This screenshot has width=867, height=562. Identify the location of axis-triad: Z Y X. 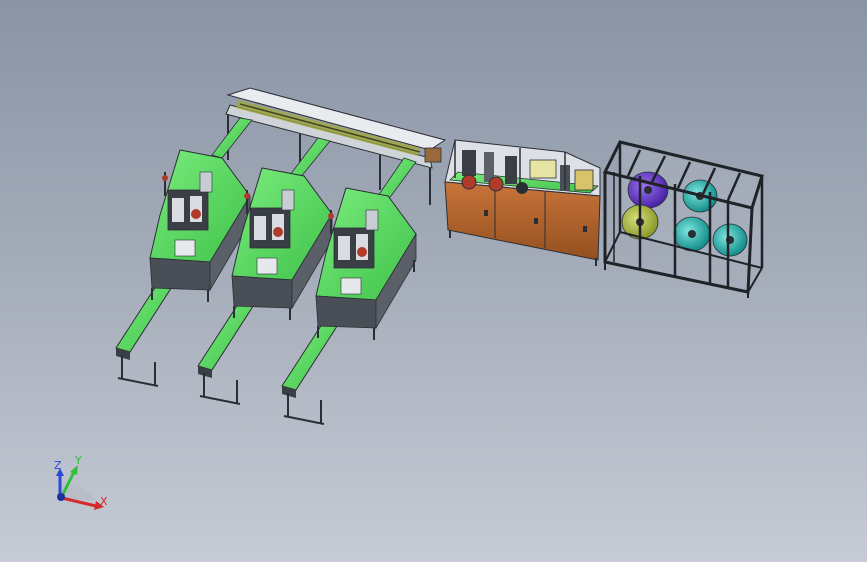
(81, 482).